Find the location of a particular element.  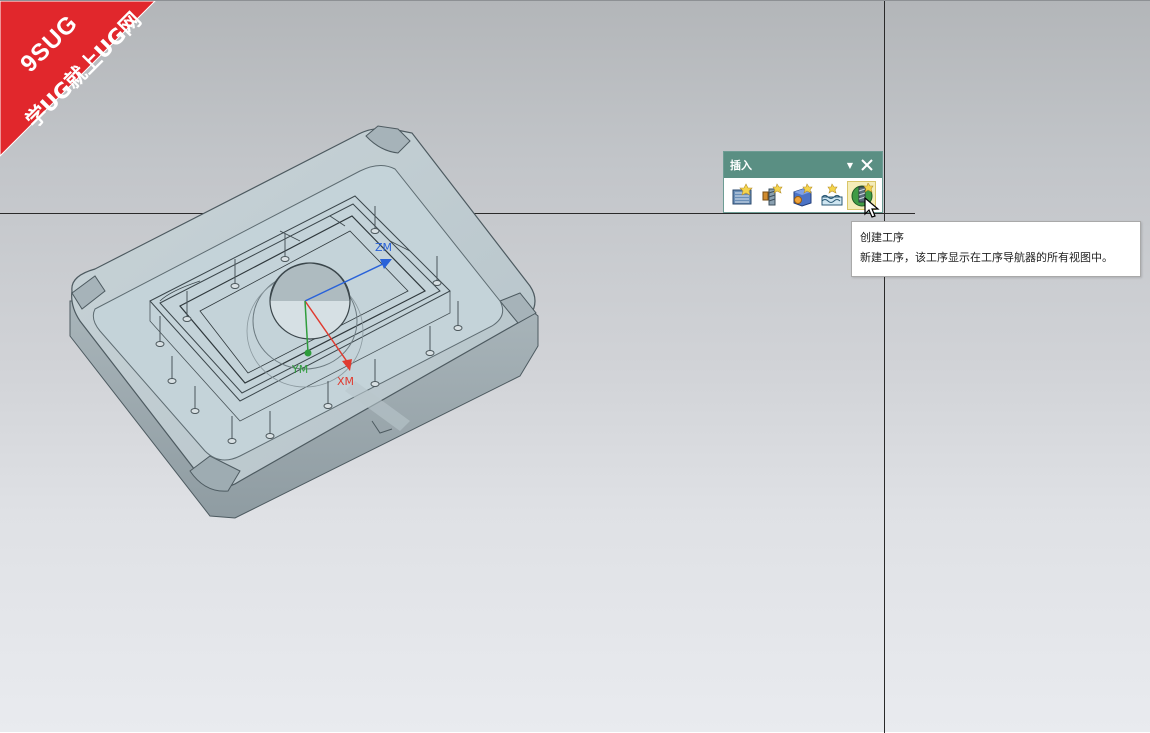

zm-axis-label: ZM is located at coordinates (384, 247).